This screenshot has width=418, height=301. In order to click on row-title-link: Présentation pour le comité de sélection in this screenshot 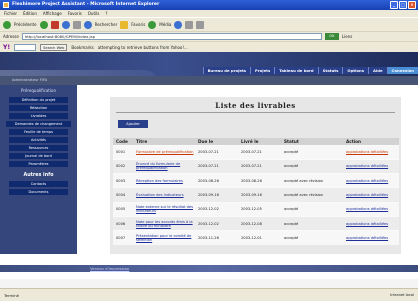, I will do `click(163, 238)`.